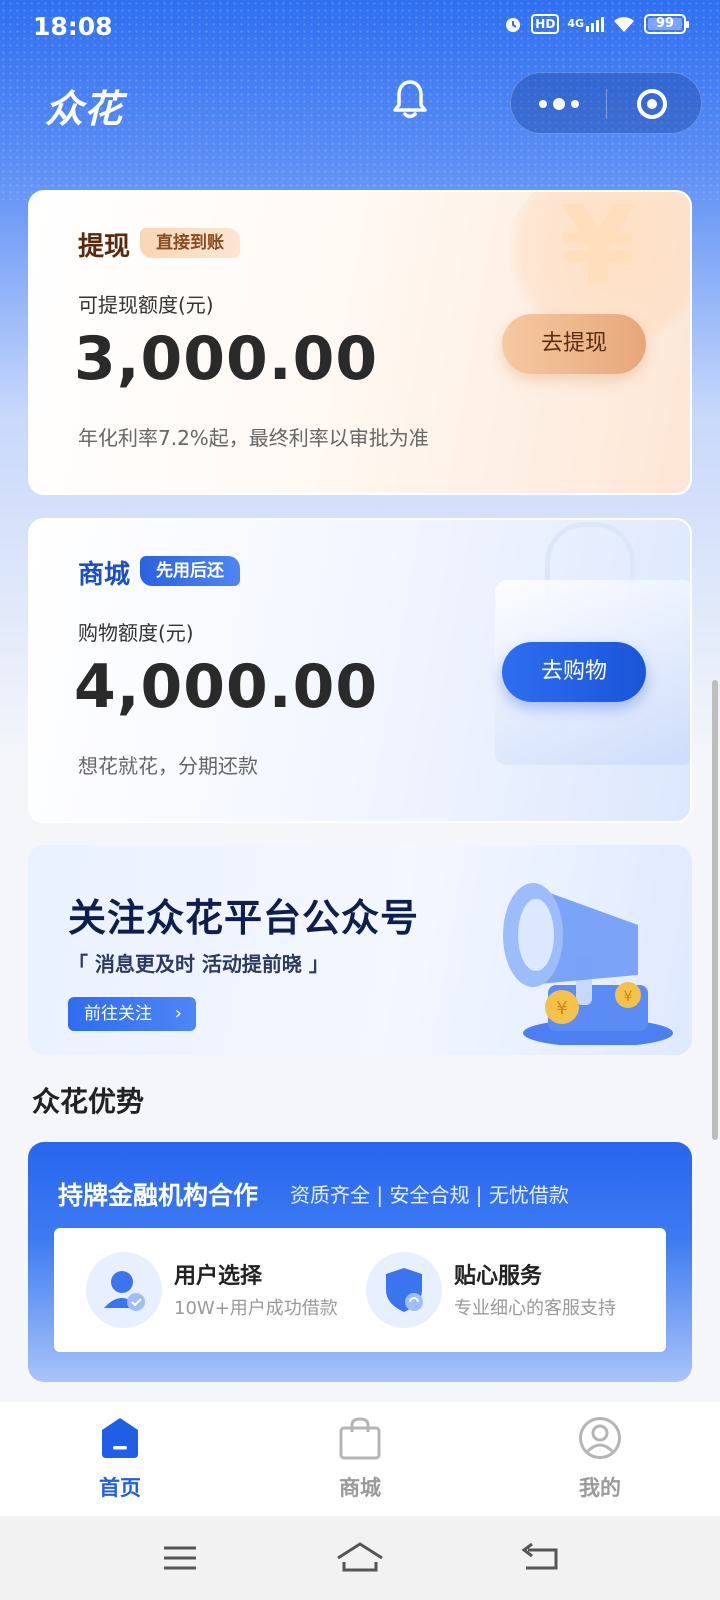 Image resolution: width=720 pixels, height=1600 pixels. What do you see at coordinates (146, 305) in the screenshot?
I see `withdraw-limit-label: 可提现额度(元)` at bounding box center [146, 305].